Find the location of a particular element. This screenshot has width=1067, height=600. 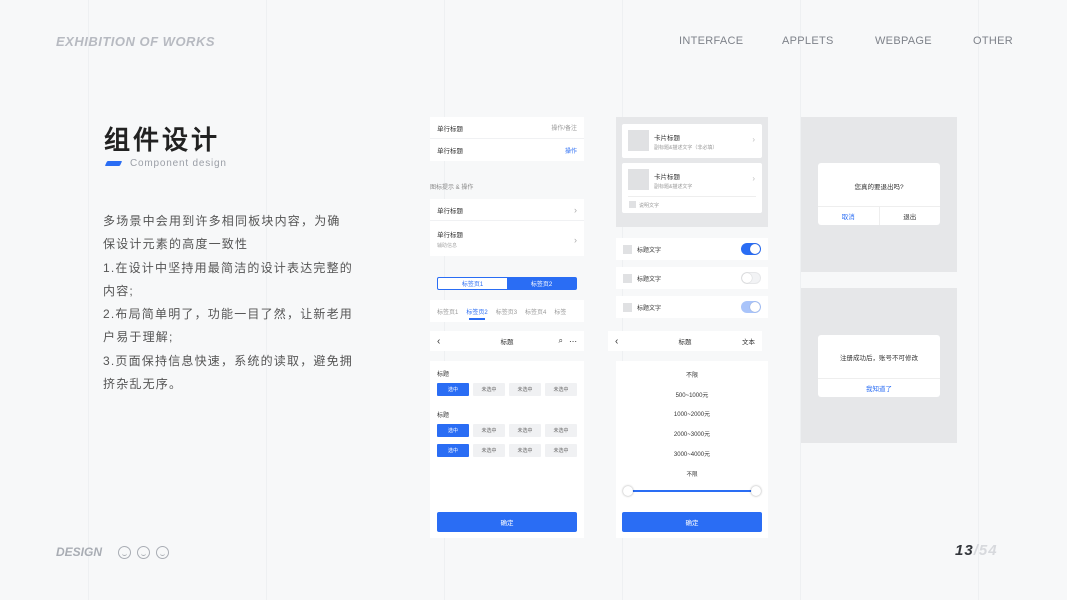

slider-value: 不限 is located at coordinates (692, 475).